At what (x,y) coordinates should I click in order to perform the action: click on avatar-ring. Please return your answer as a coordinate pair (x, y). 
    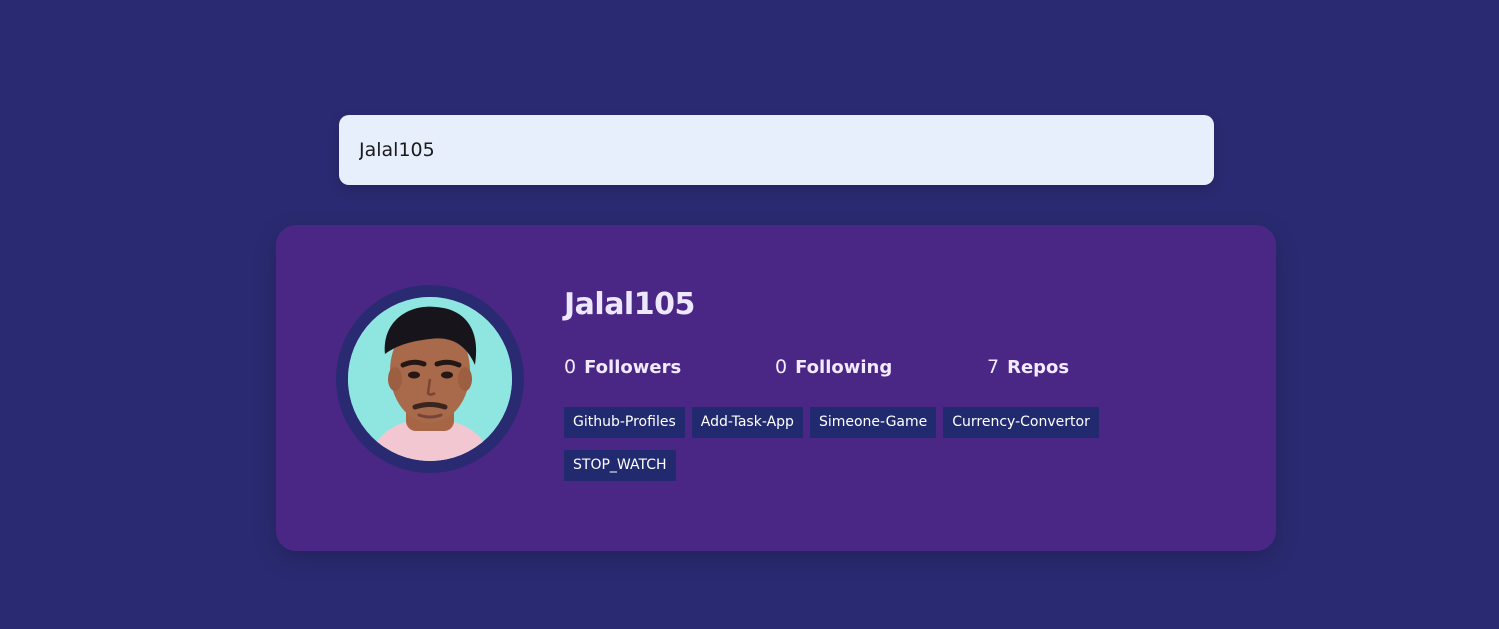
    Looking at the image, I should click on (430, 379).